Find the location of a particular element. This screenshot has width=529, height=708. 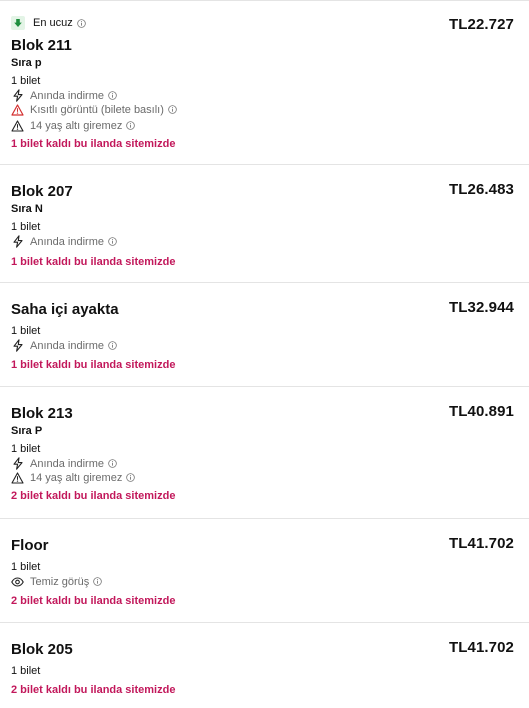

cheapest-label: En ucuz is located at coordinates (53, 23).